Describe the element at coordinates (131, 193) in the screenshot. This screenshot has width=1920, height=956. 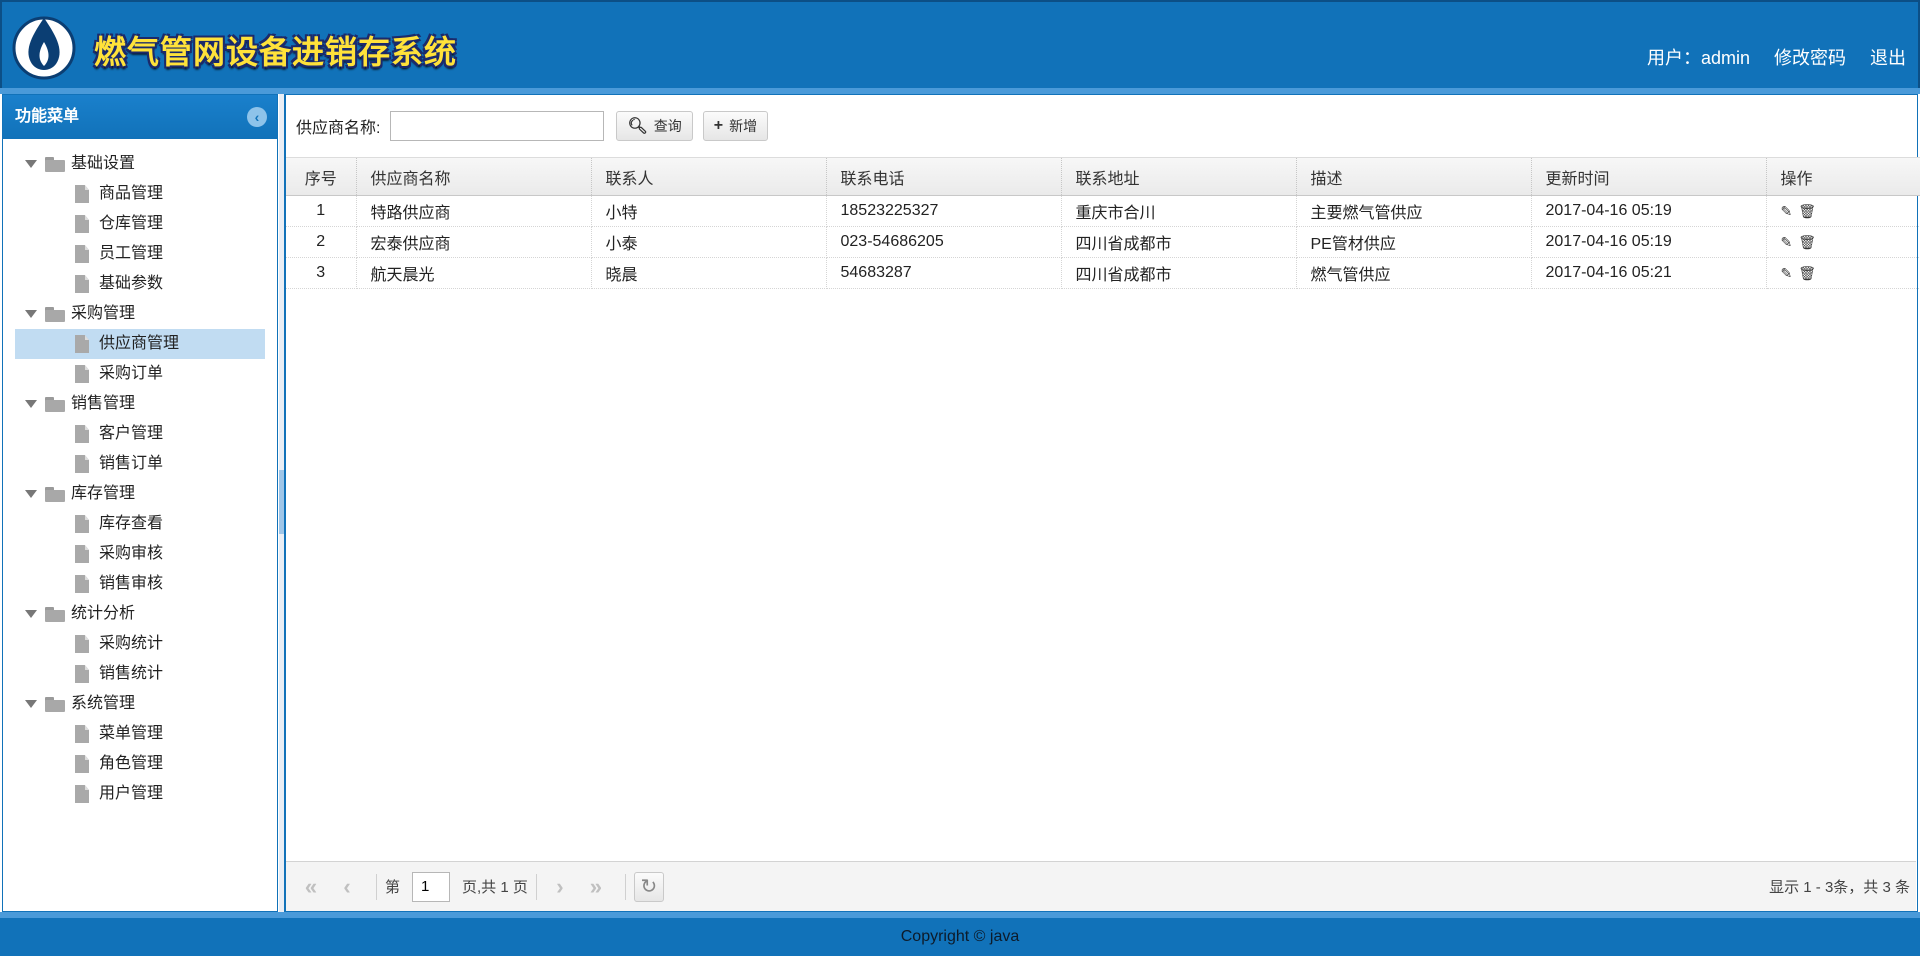
I see `menu-item-label: 商品管理` at that location.